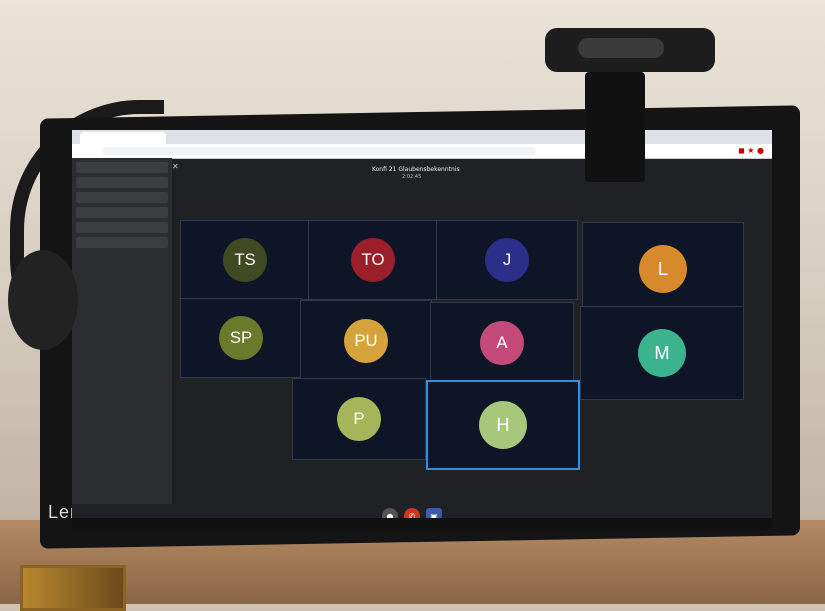 This screenshot has width=825, height=611. What do you see at coordinates (422, 137) in the screenshot?
I see `browser-tabbar` at bounding box center [422, 137].